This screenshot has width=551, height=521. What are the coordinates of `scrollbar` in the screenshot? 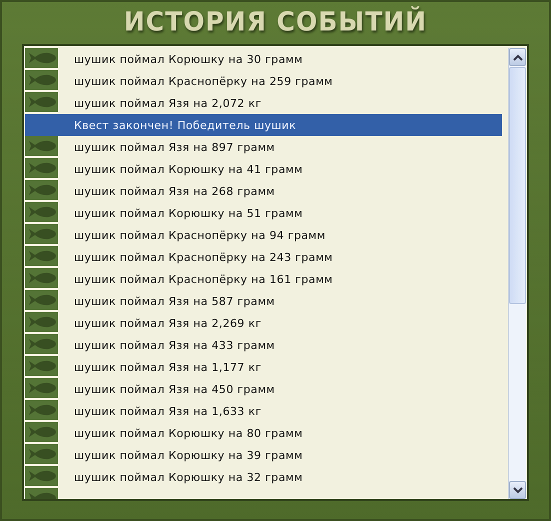 It's located at (517, 273).